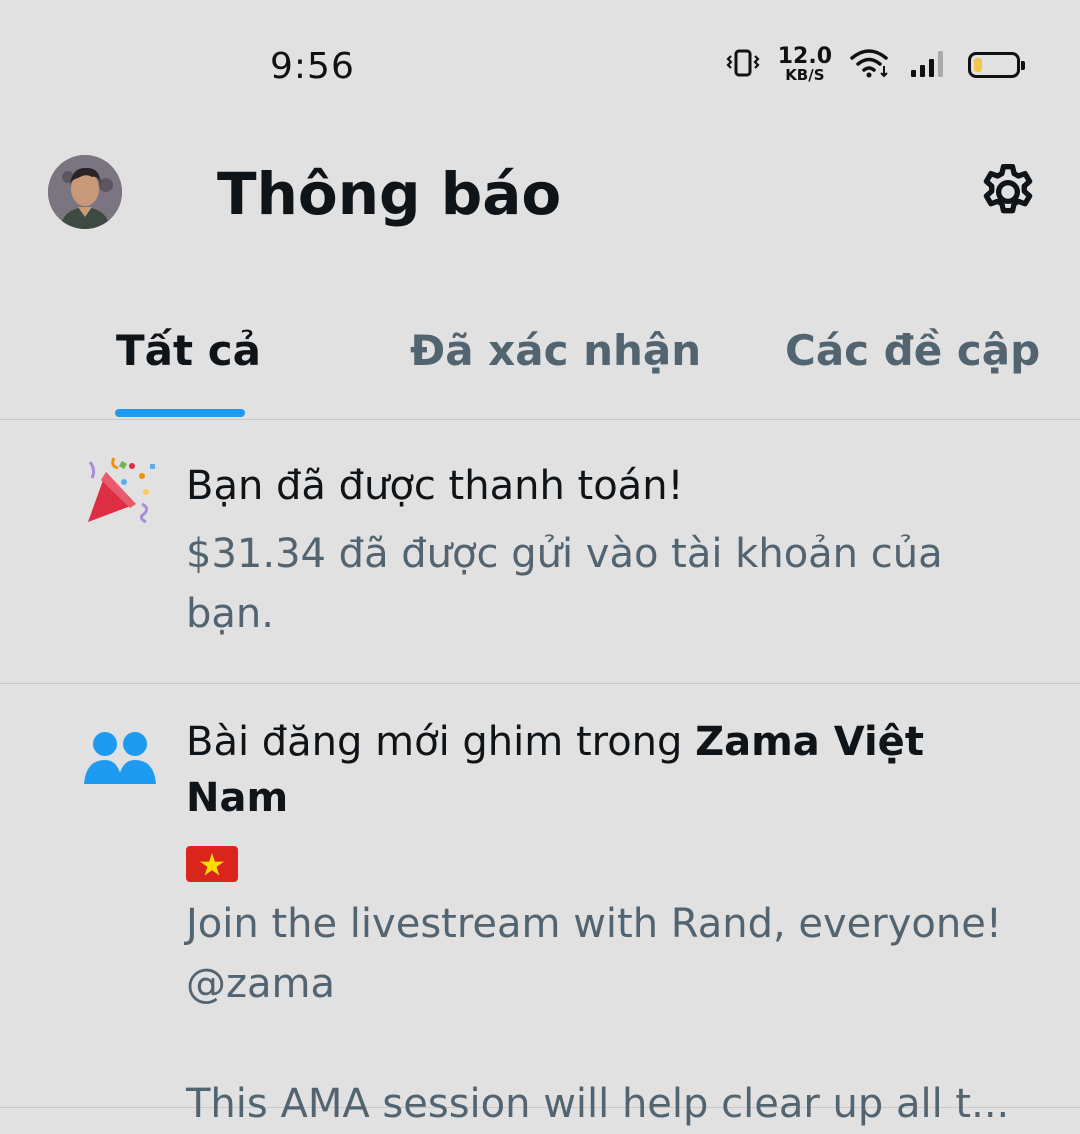 The width and height of the screenshot is (1080, 1134). I want to click on tab-all: Tất cả, so click(188, 350).